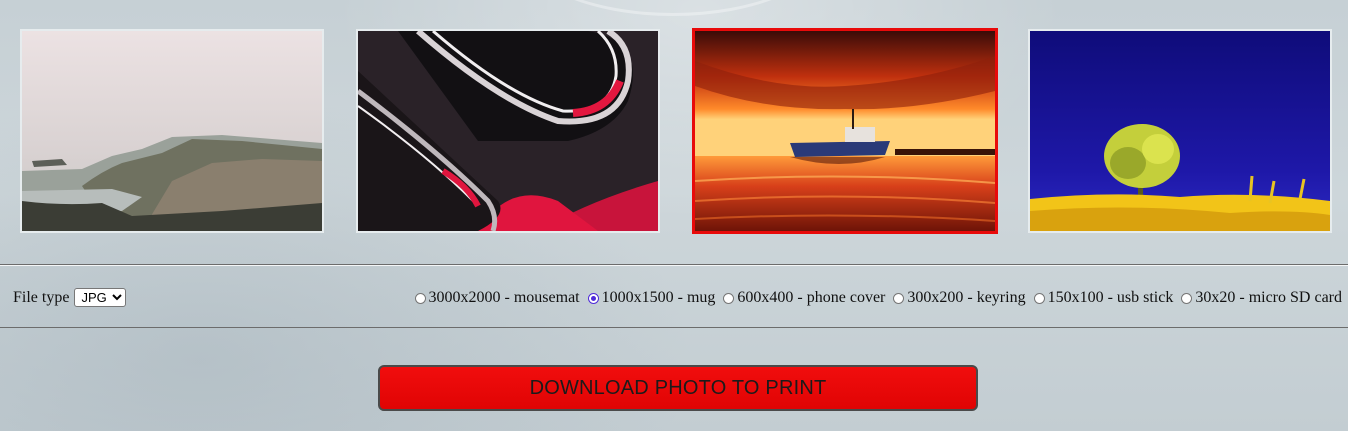 The width and height of the screenshot is (1348, 431). What do you see at coordinates (658, 297) in the screenshot?
I see `size-label-mug: 1000x1500 - mug` at bounding box center [658, 297].